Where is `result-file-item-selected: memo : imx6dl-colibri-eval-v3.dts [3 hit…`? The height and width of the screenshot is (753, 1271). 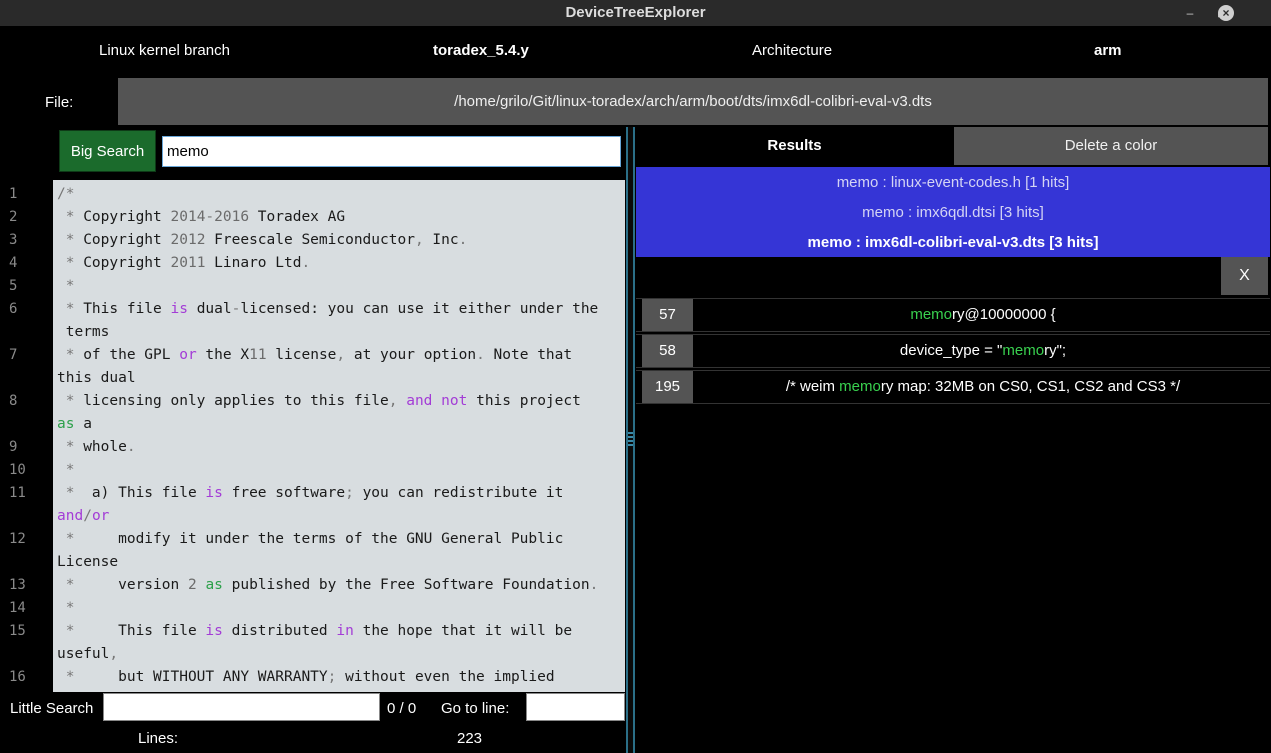
result-file-item-selected: memo : imx6dl-colibri-eval-v3.dts [3 hit… is located at coordinates (953, 242).